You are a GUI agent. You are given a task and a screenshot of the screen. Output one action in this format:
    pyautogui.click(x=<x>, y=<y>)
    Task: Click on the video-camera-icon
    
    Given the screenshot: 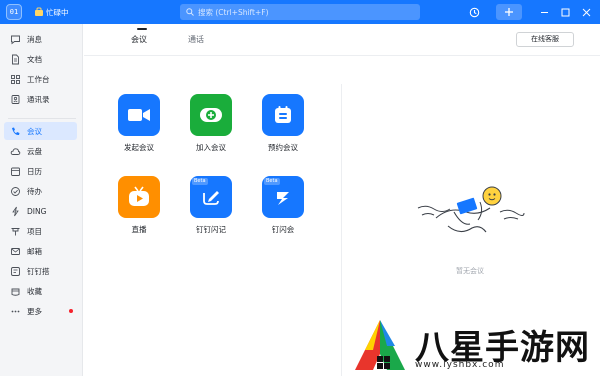 What is the action you would take?
    pyautogui.click(x=139, y=115)
    